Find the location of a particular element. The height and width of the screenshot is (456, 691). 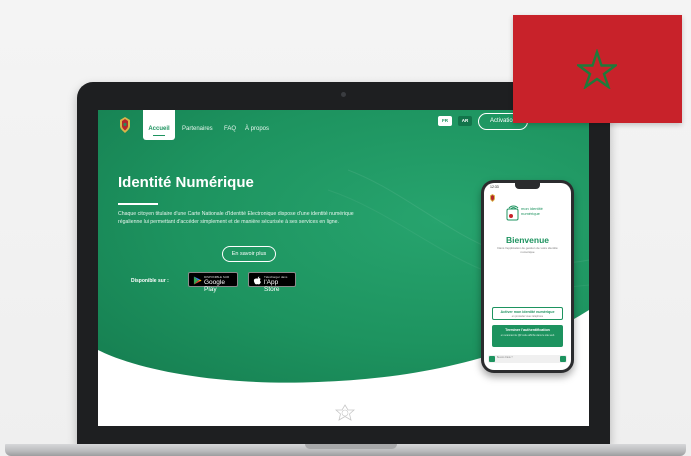

title-underline is located at coordinates (138, 204).